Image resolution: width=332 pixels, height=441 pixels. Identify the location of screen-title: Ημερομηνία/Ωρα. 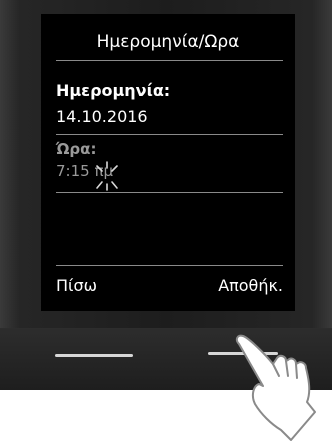
(168, 42).